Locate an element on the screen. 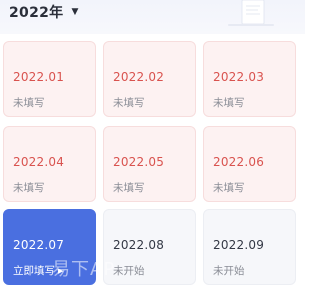 The width and height of the screenshot is (320, 287). month-card-2022-02: 2022.02 未填写 is located at coordinates (149, 79).